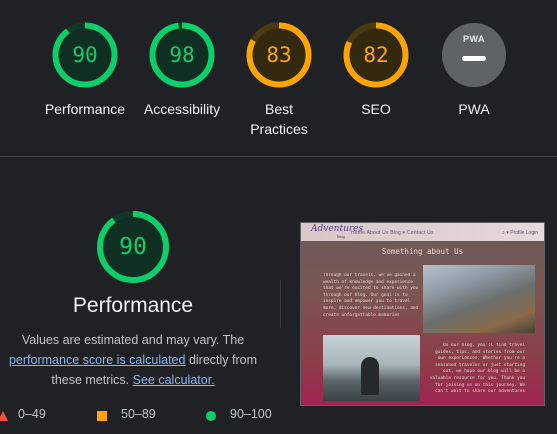  I want to click on legend-average: 50–89, so click(126, 414).